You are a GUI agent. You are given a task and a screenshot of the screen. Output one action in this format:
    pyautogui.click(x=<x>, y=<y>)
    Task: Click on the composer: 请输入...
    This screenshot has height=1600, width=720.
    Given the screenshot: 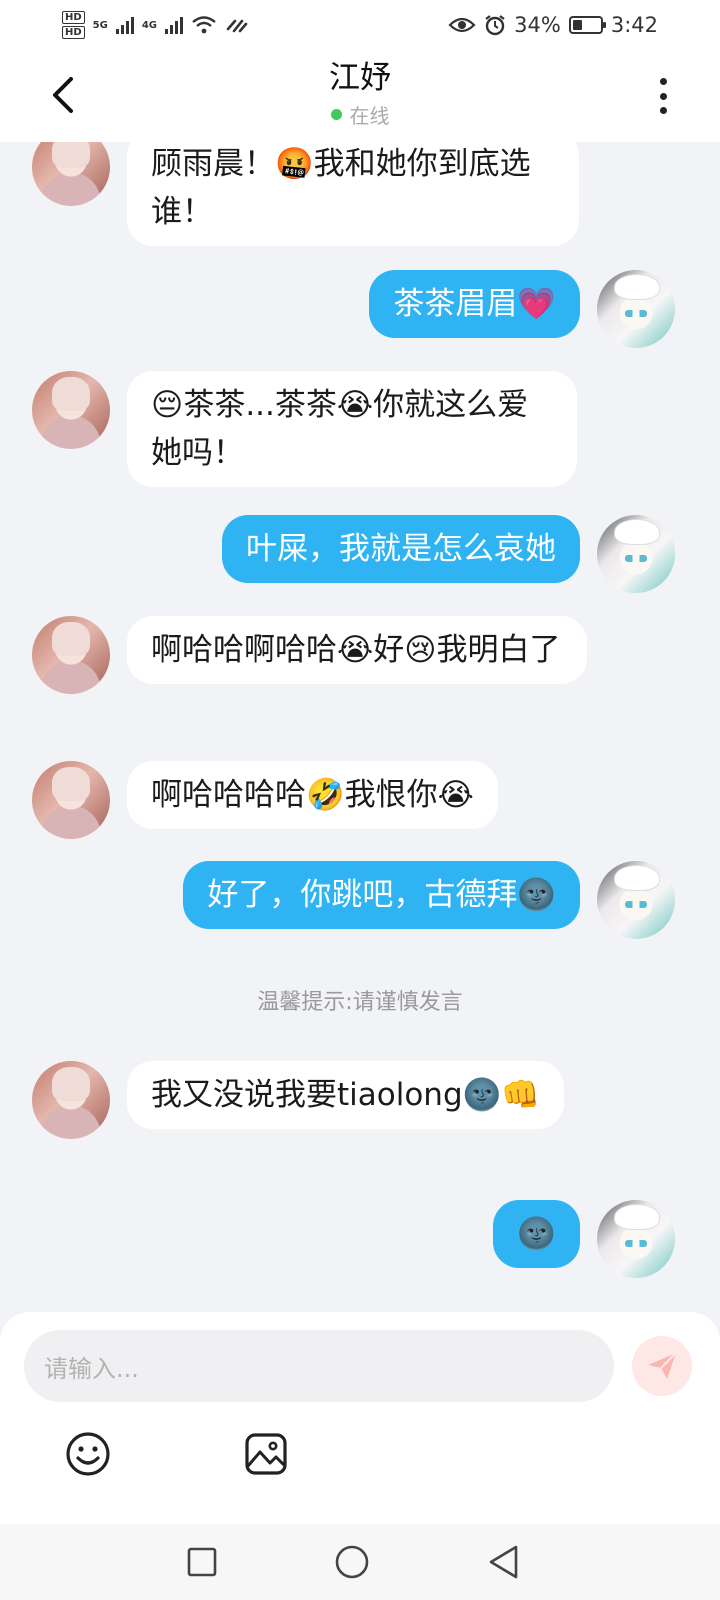 What is the action you would take?
    pyautogui.click(x=360, y=1418)
    